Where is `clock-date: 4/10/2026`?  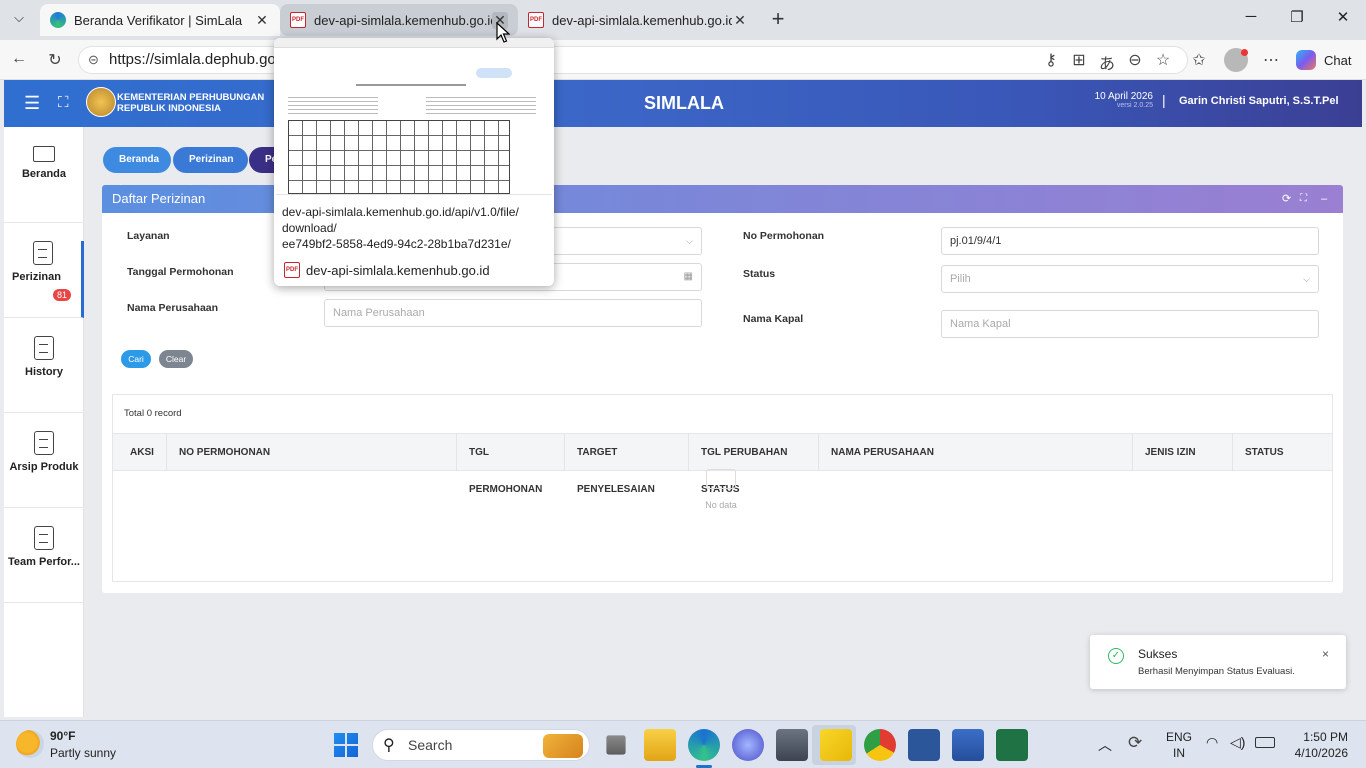 clock-date: 4/10/2026 is located at coordinates (1321, 753).